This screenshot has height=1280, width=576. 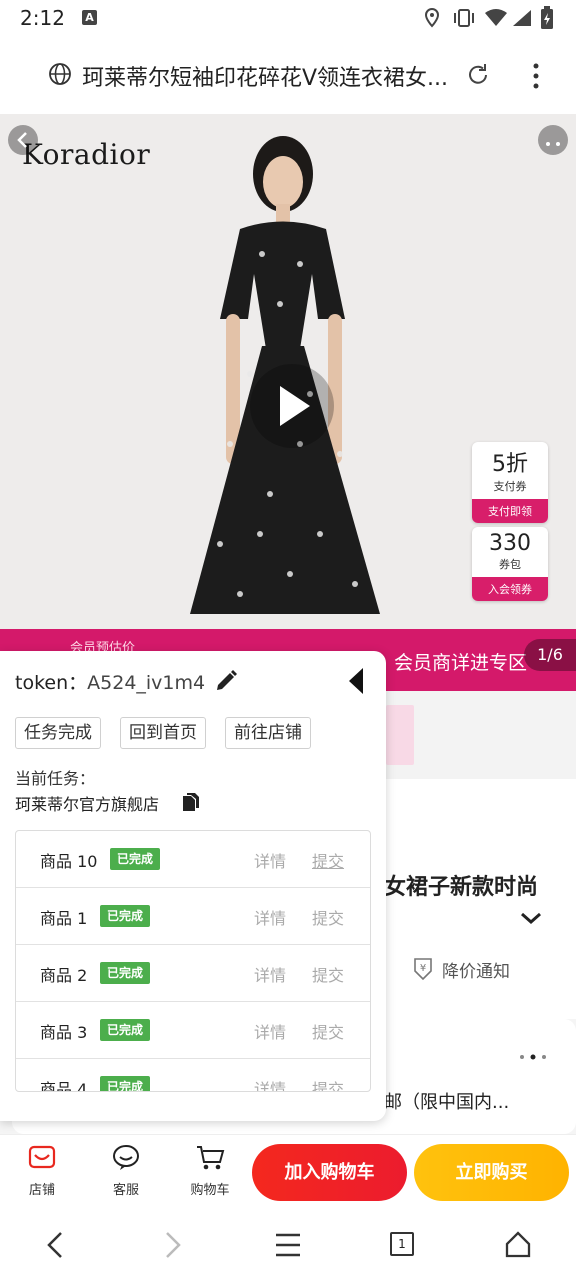 I want to click on status-bar: 2:12 A, so click(x=288, y=18).